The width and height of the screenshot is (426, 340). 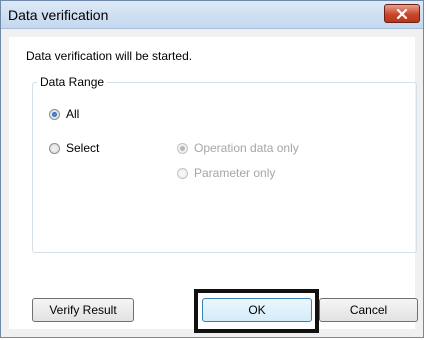 I want to click on title-bar: Data verification, so click(x=212, y=15).